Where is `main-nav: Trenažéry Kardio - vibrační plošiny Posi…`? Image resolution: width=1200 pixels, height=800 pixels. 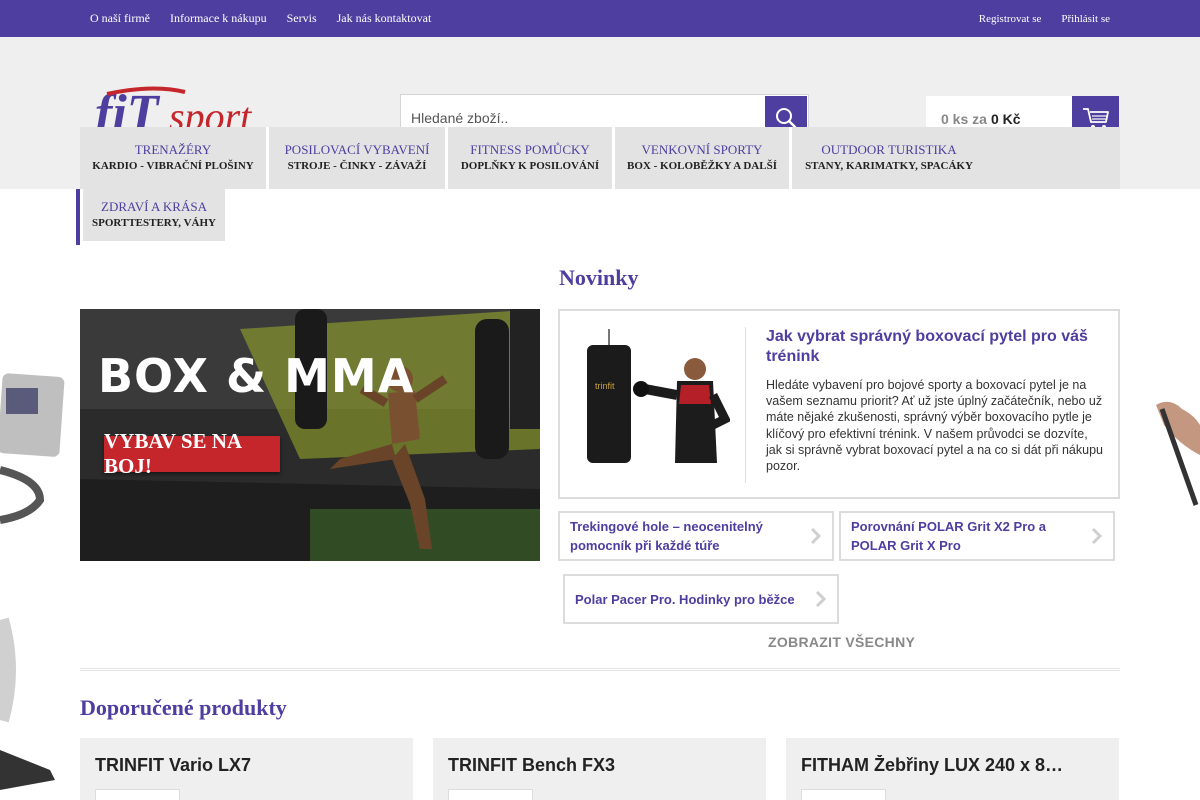 main-nav: Trenažéry Kardio - vibrační plošiny Posi… is located at coordinates (600, 158).